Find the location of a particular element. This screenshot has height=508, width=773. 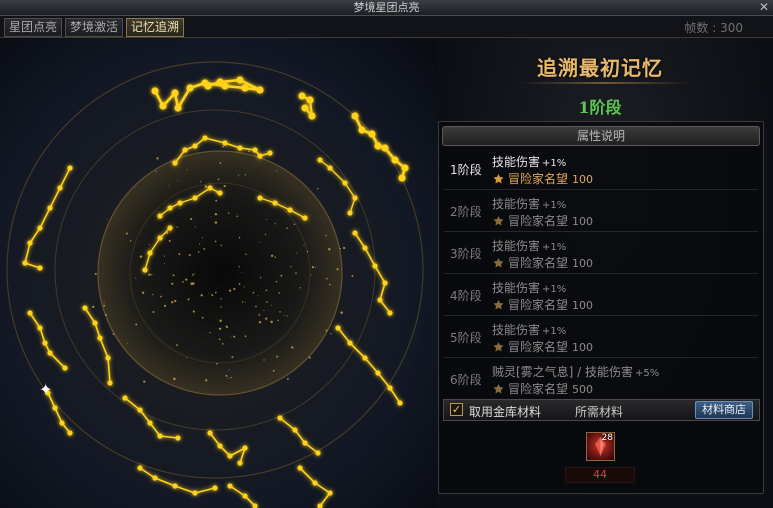

material-item-icon: 28 is located at coordinates (600, 446).